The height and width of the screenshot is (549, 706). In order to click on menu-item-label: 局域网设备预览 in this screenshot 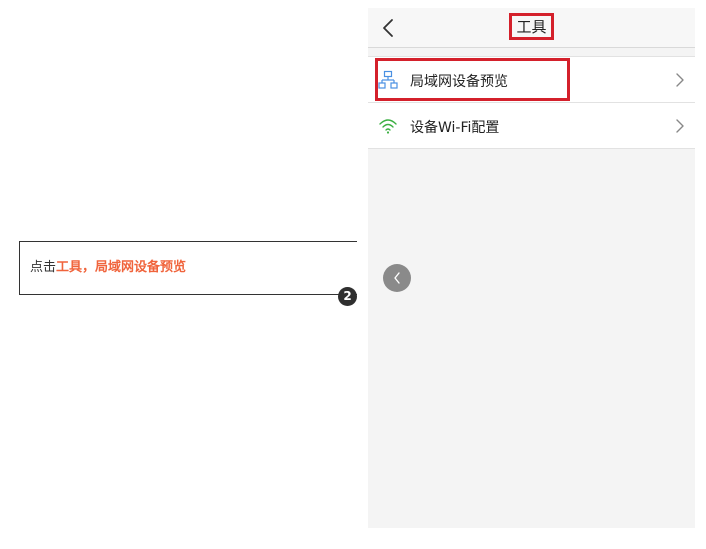, I will do `click(459, 82)`.